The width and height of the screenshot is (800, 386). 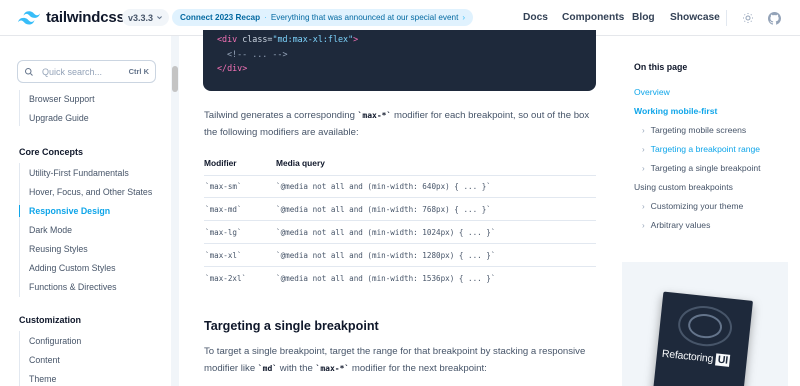 What do you see at coordinates (257, 54) in the screenshot?
I see `code-comment: <!-- ... -->` at bounding box center [257, 54].